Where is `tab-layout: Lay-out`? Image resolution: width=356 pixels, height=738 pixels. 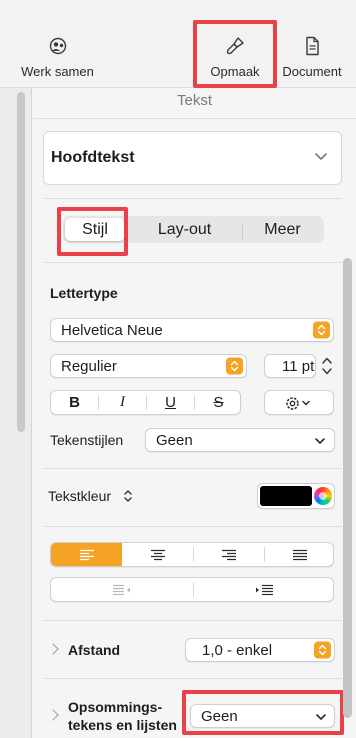
tab-layout: Lay-out is located at coordinates (184, 229).